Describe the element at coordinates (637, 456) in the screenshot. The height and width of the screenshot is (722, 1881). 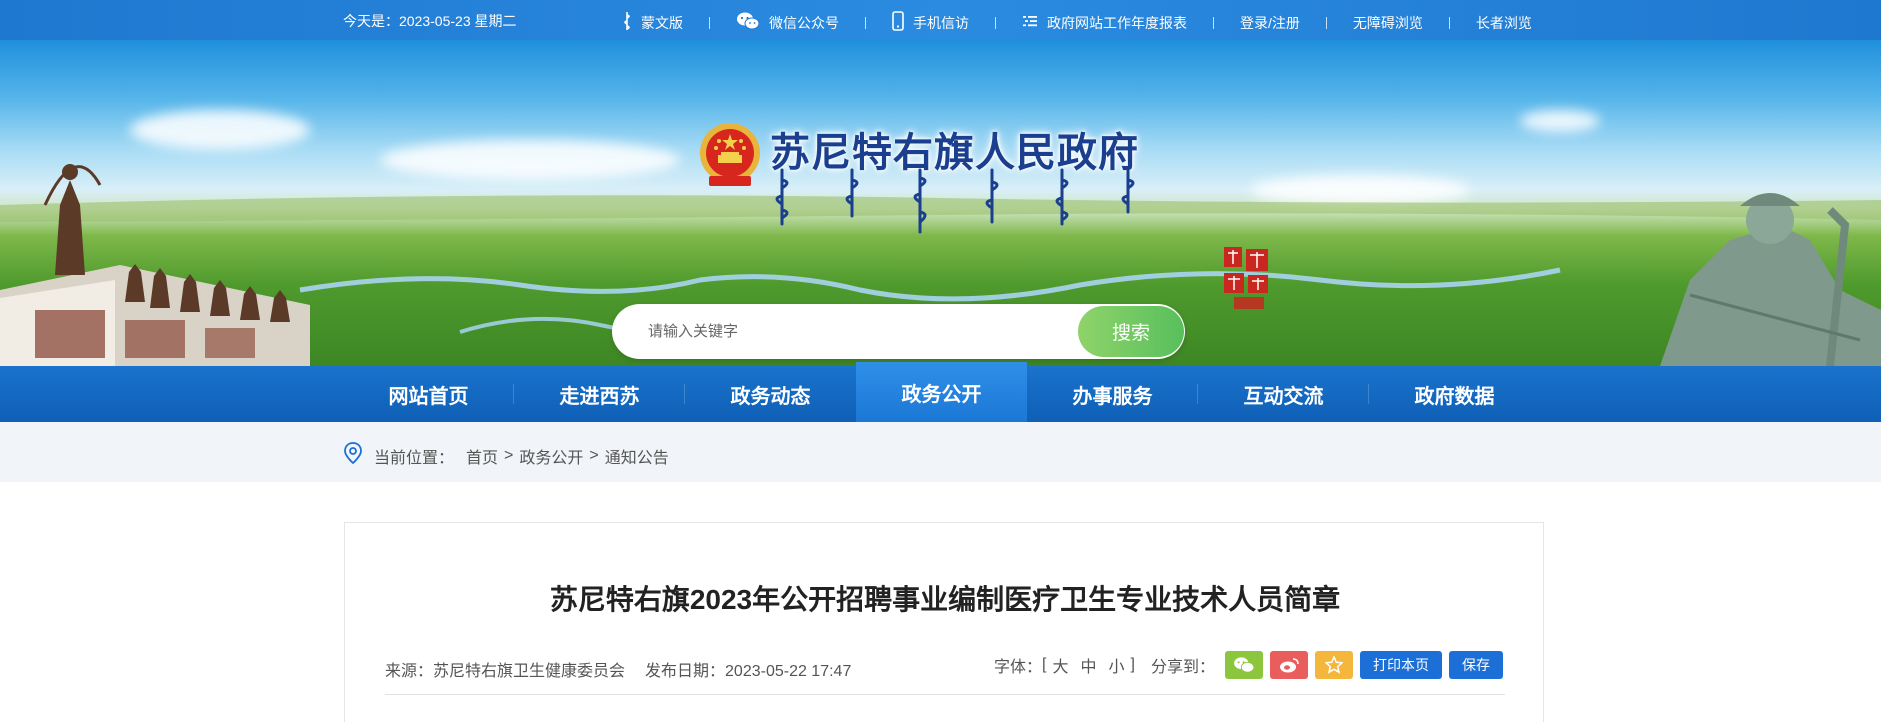
I see `breadcrumb-notices: 通知公告` at that location.